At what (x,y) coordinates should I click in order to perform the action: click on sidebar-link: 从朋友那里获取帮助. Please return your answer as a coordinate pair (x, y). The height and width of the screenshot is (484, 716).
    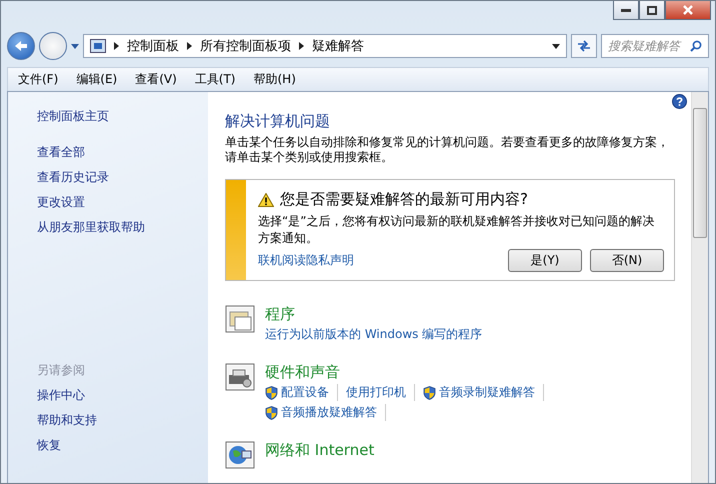
    Looking at the image, I should click on (91, 227).